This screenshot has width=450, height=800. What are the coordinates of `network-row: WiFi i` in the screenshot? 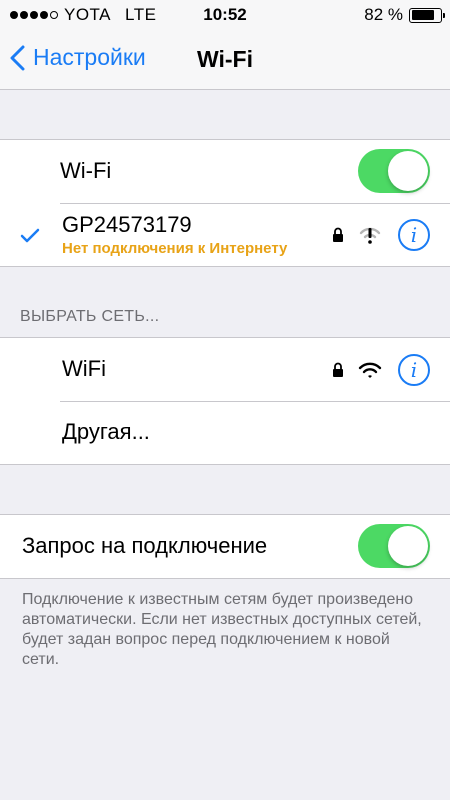 It's located at (225, 369).